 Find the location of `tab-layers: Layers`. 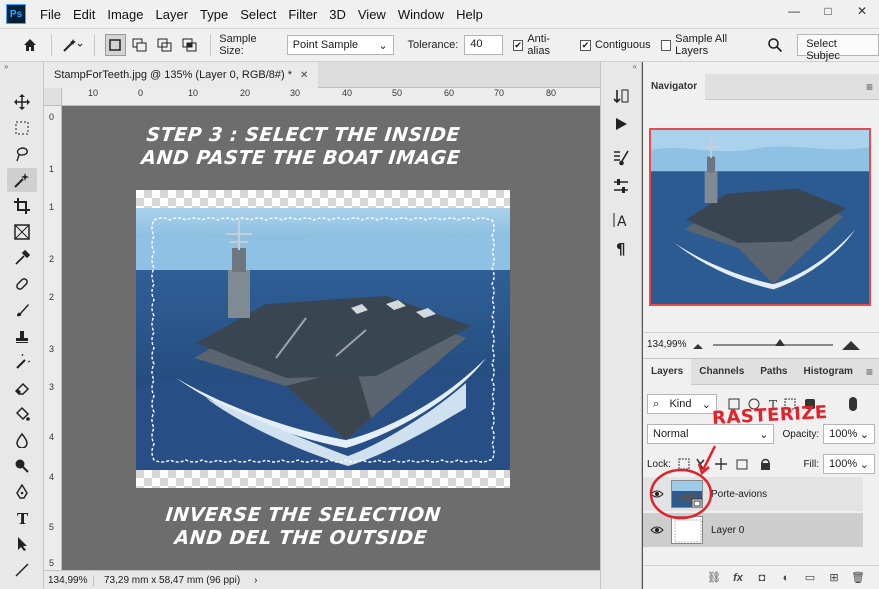

tab-layers: Layers is located at coordinates (667, 371).